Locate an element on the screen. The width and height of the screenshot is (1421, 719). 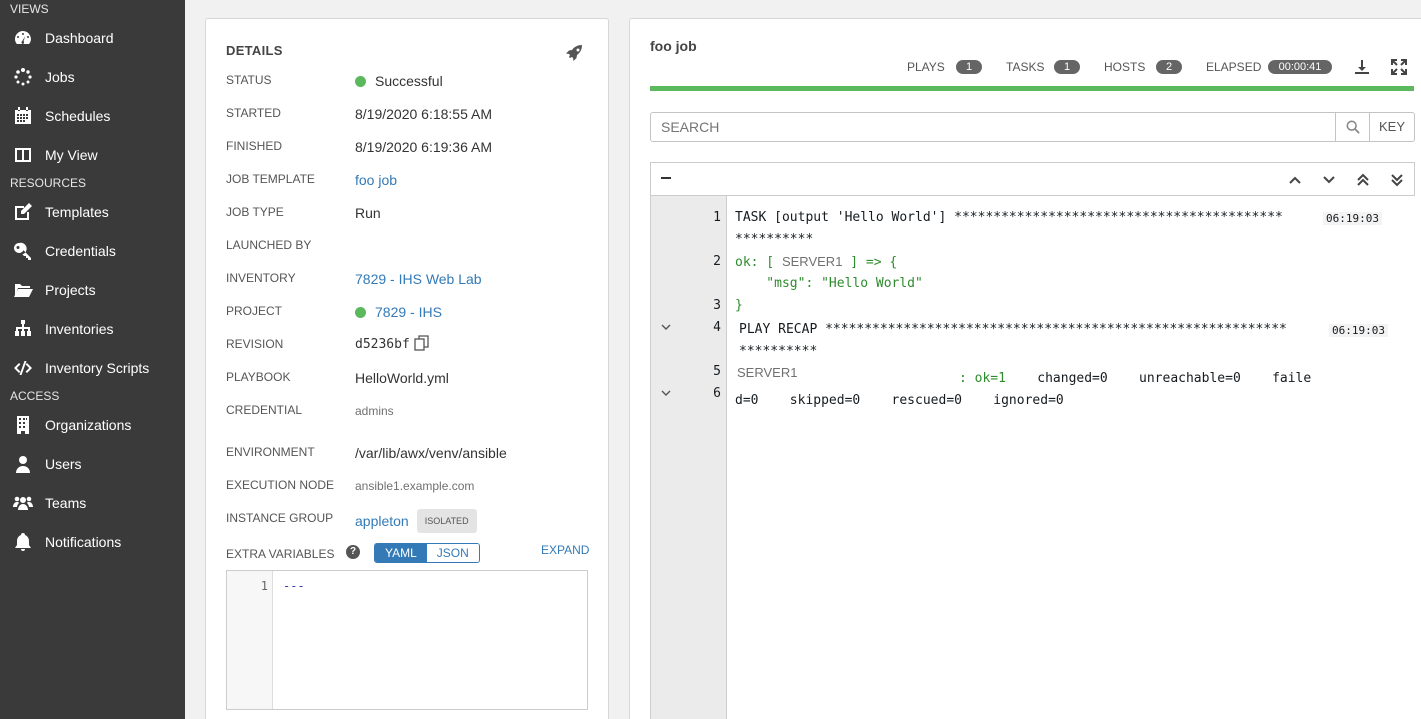
job-template-link: foo job is located at coordinates (376, 180).